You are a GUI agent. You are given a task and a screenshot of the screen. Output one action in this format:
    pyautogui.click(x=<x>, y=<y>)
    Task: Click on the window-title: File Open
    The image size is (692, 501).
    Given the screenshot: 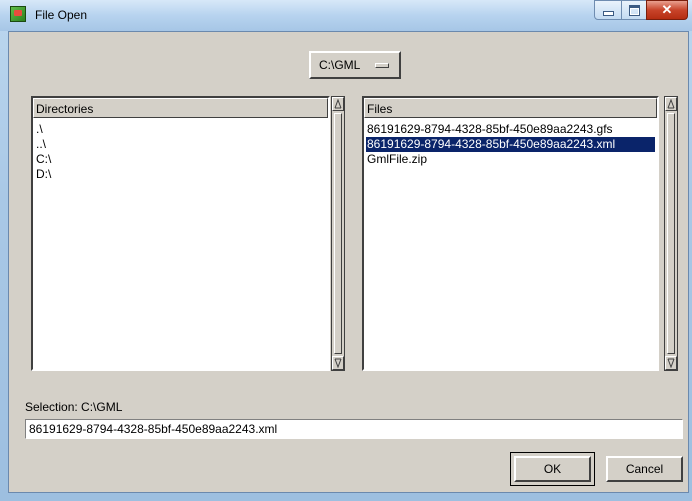 What is the action you would take?
    pyautogui.click(x=61, y=15)
    